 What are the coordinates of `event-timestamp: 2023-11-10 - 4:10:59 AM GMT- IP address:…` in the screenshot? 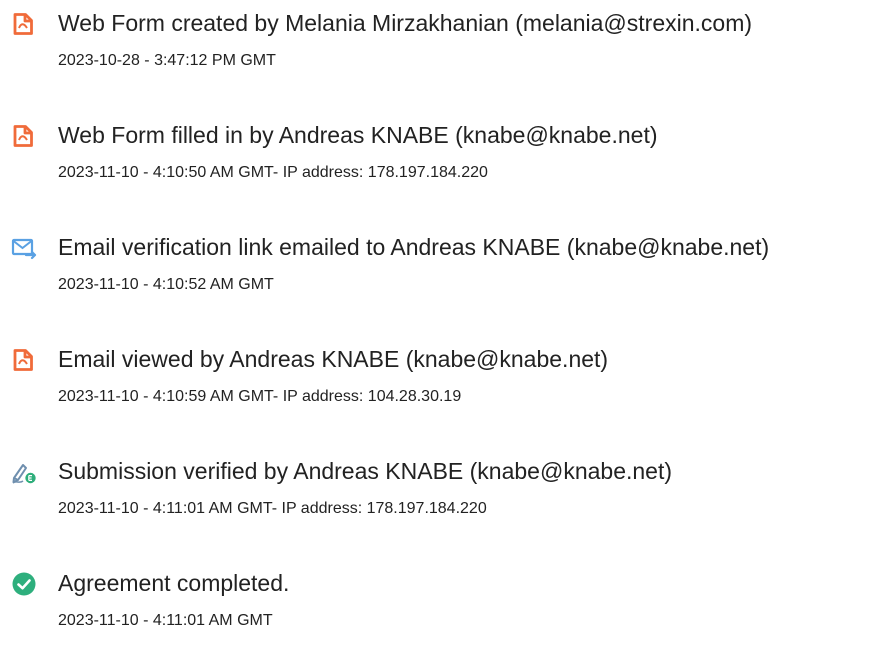 It's located at (260, 396).